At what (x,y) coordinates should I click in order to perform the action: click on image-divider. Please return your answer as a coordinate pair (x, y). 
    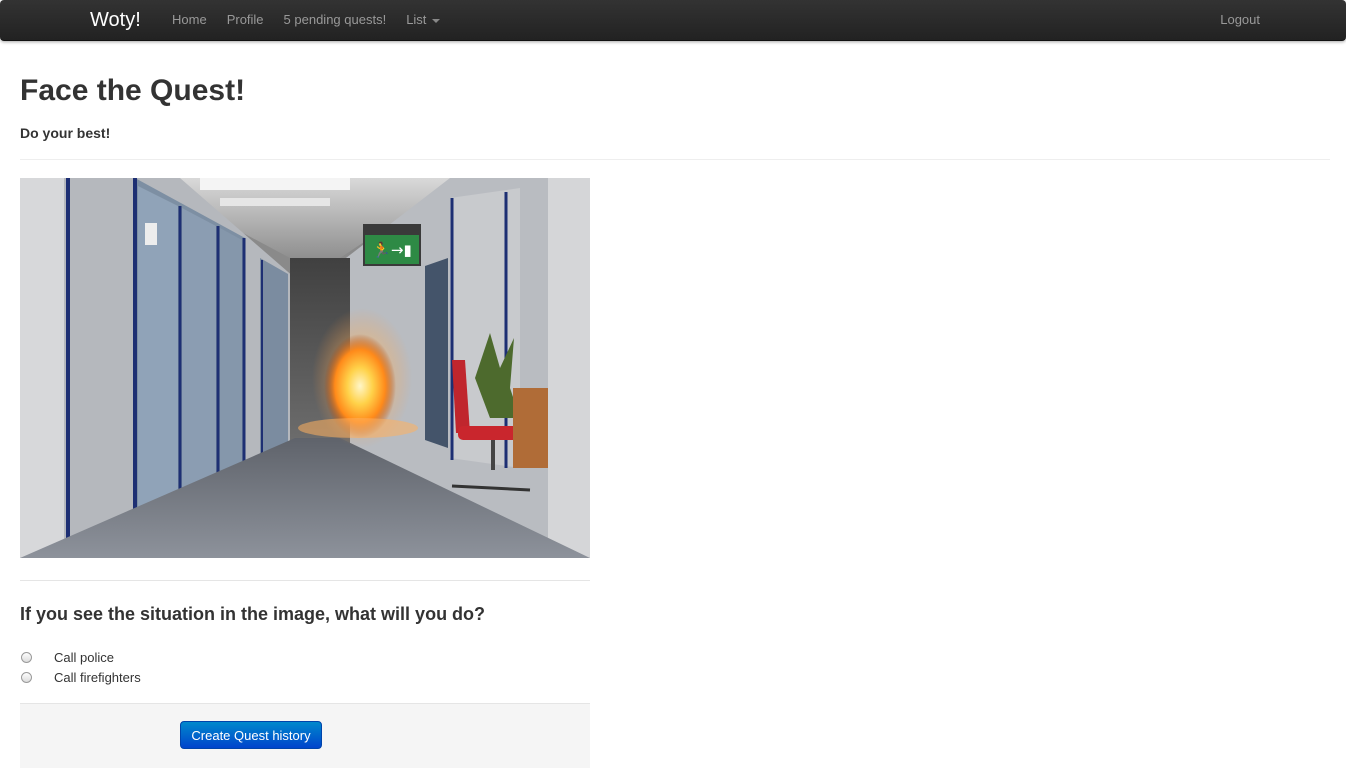
    Looking at the image, I should click on (305, 580).